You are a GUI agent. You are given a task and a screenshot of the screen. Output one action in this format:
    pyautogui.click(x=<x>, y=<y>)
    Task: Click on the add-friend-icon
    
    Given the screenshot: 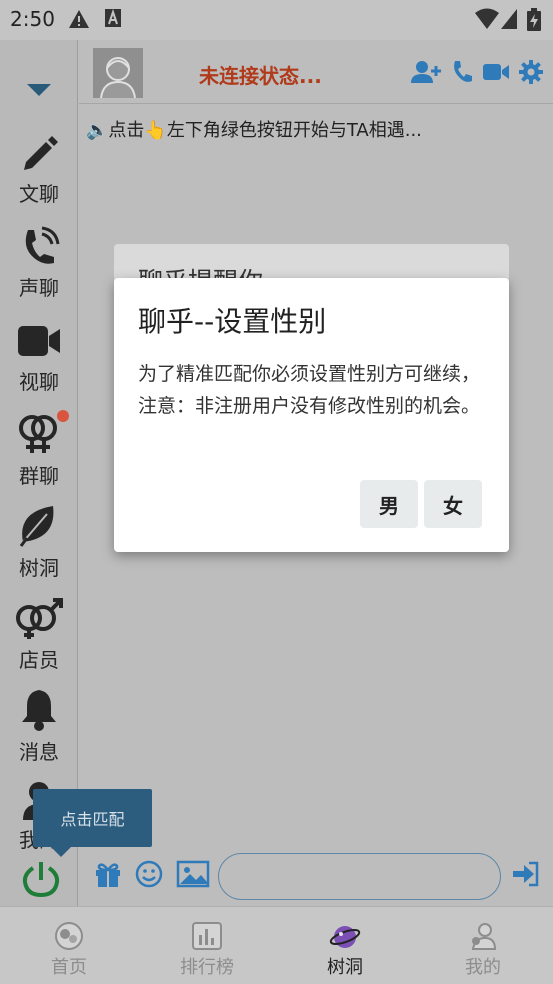 What is the action you would take?
    pyautogui.click(x=426, y=72)
    